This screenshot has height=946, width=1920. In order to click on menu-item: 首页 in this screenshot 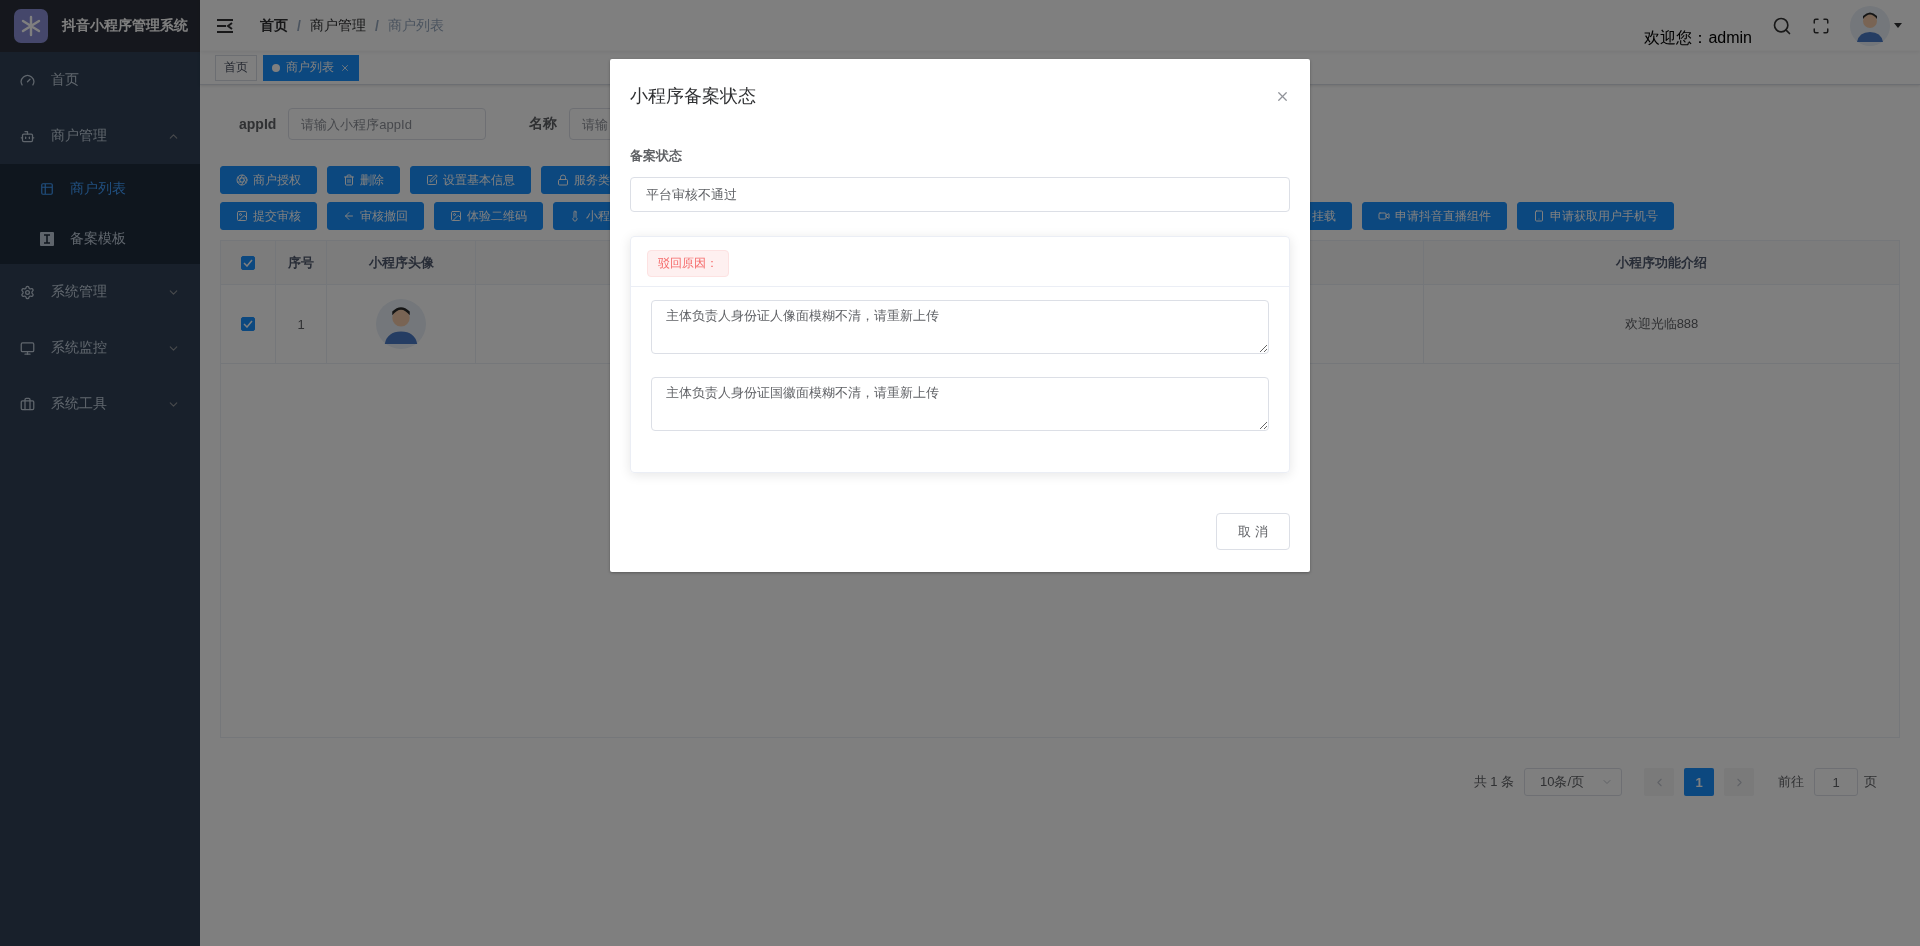, I will do `click(100, 80)`.